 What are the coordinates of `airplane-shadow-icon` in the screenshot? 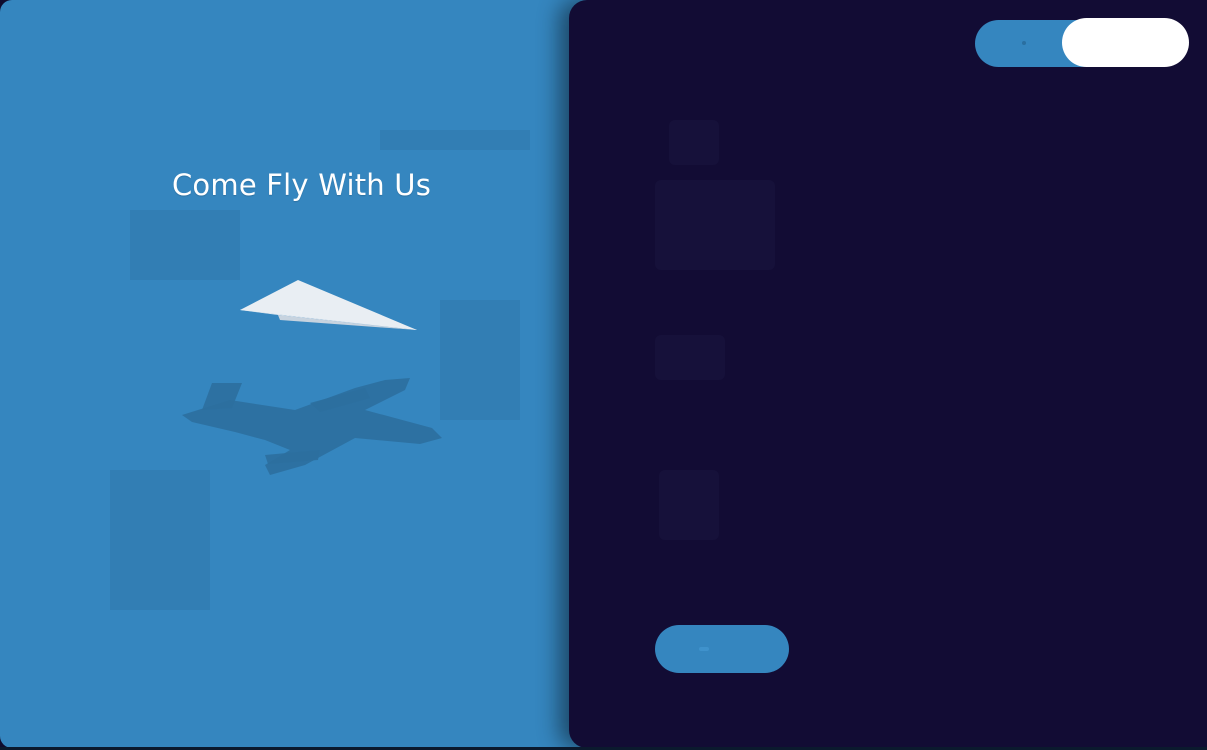 It's located at (312, 426).